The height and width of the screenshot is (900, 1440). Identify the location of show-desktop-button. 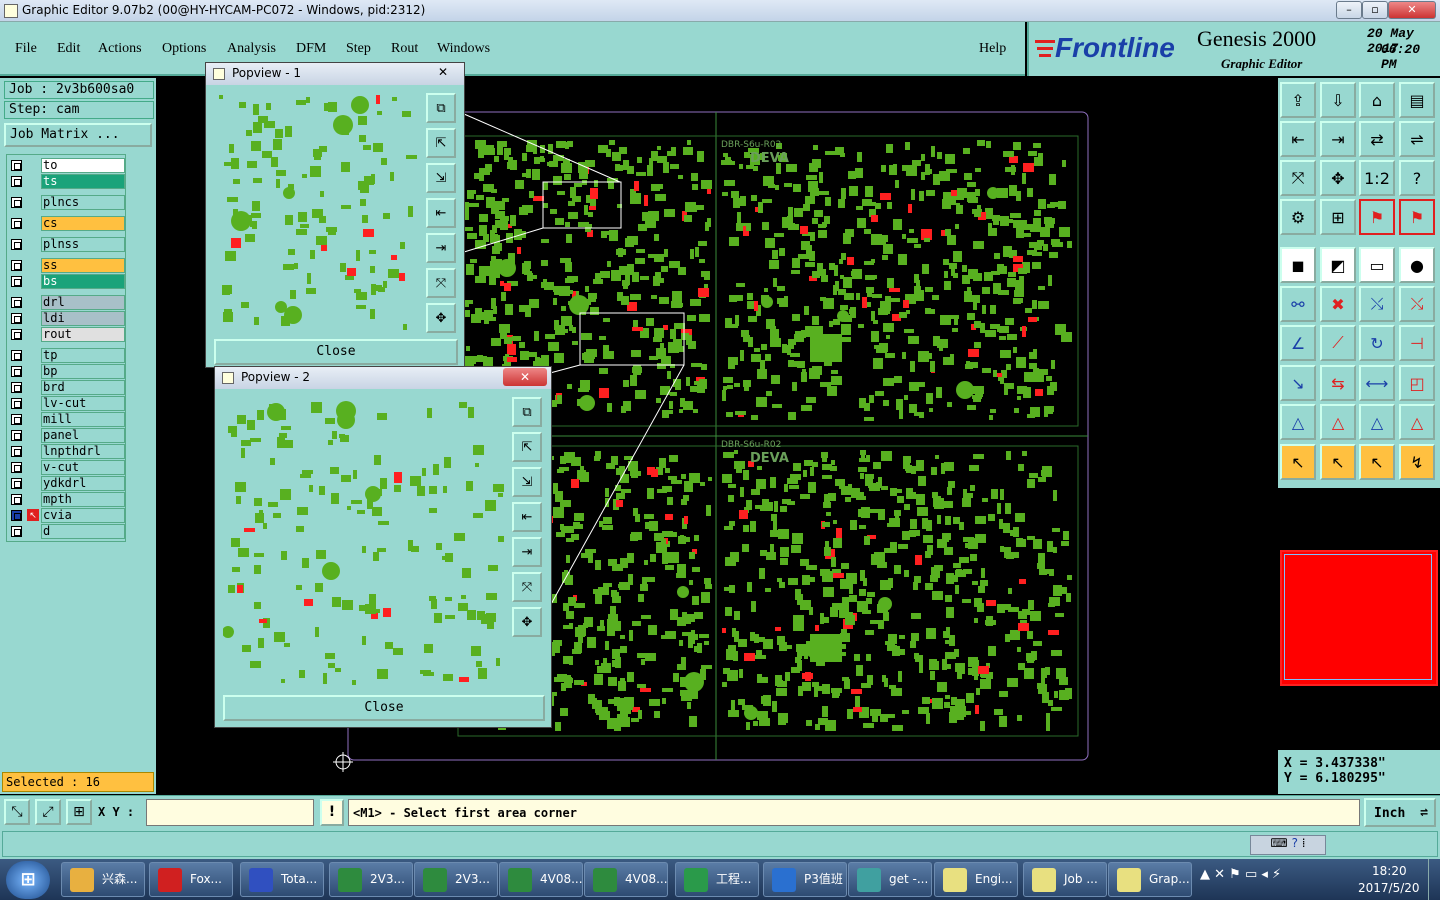
(1434, 879).